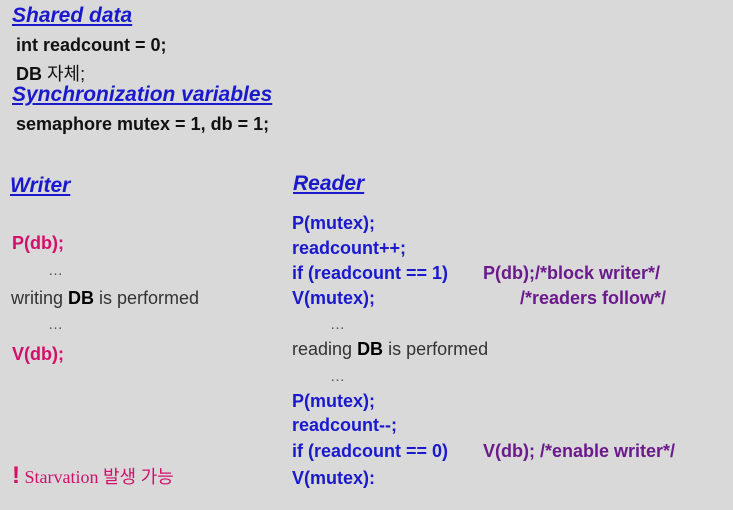 The height and width of the screenshot is (510, 733). What do you see at coordinates (142, 94) in the screenshot?
I see `sync-variables-heading: Synchronization variables` at bounding box center [142, 94].